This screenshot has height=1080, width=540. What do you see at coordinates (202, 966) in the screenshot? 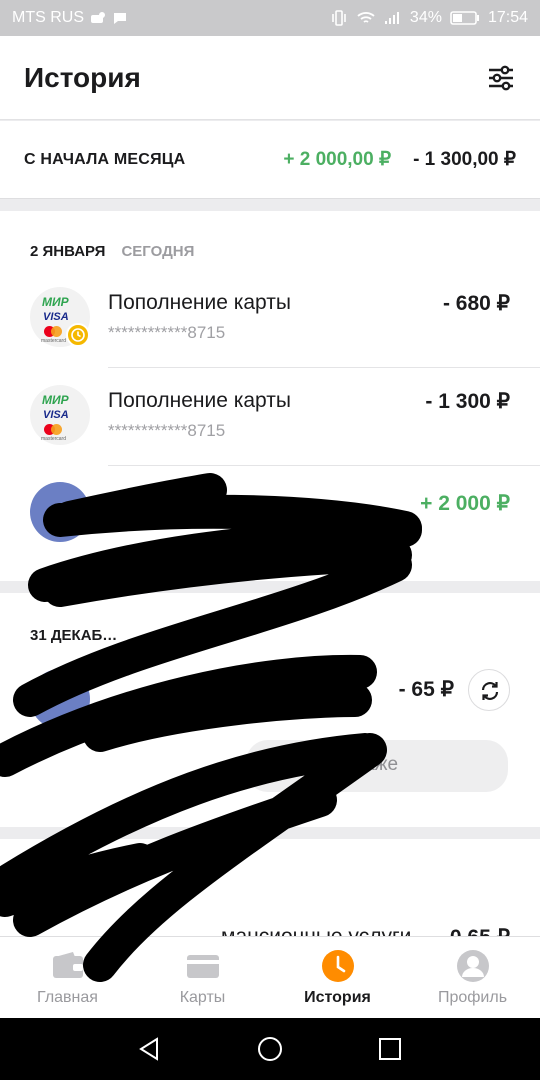
I see `card-icon` at bounding box center [202, 966].